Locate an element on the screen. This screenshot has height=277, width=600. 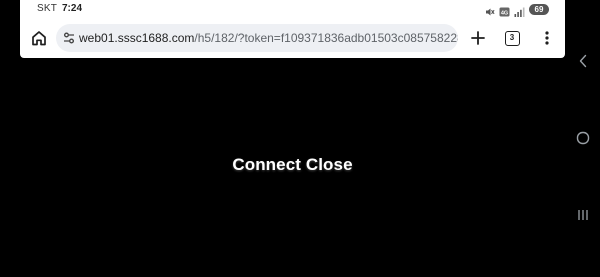
tab-switcher-icon: 3 is located at coordinates (512, 38).